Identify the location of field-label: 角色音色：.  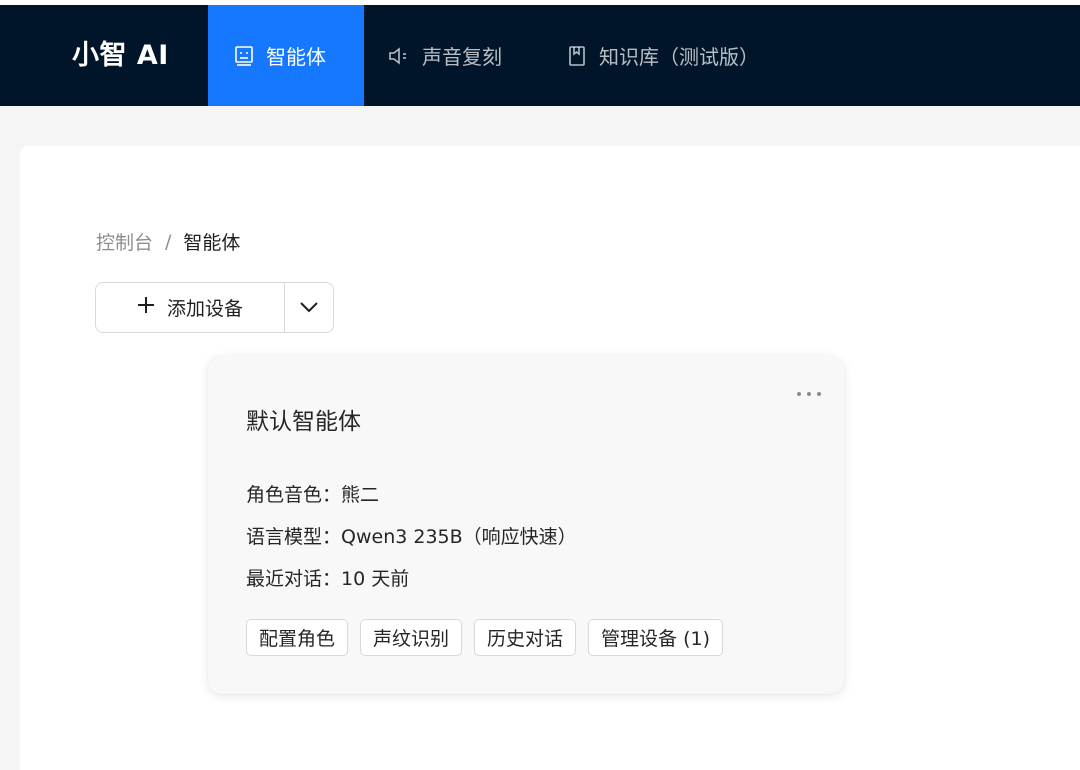
(294, 495).